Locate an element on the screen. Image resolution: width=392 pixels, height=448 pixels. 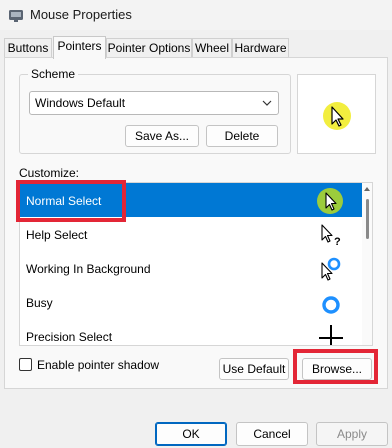
window-title: Mouse Properties is located at coordinates (81, 14).